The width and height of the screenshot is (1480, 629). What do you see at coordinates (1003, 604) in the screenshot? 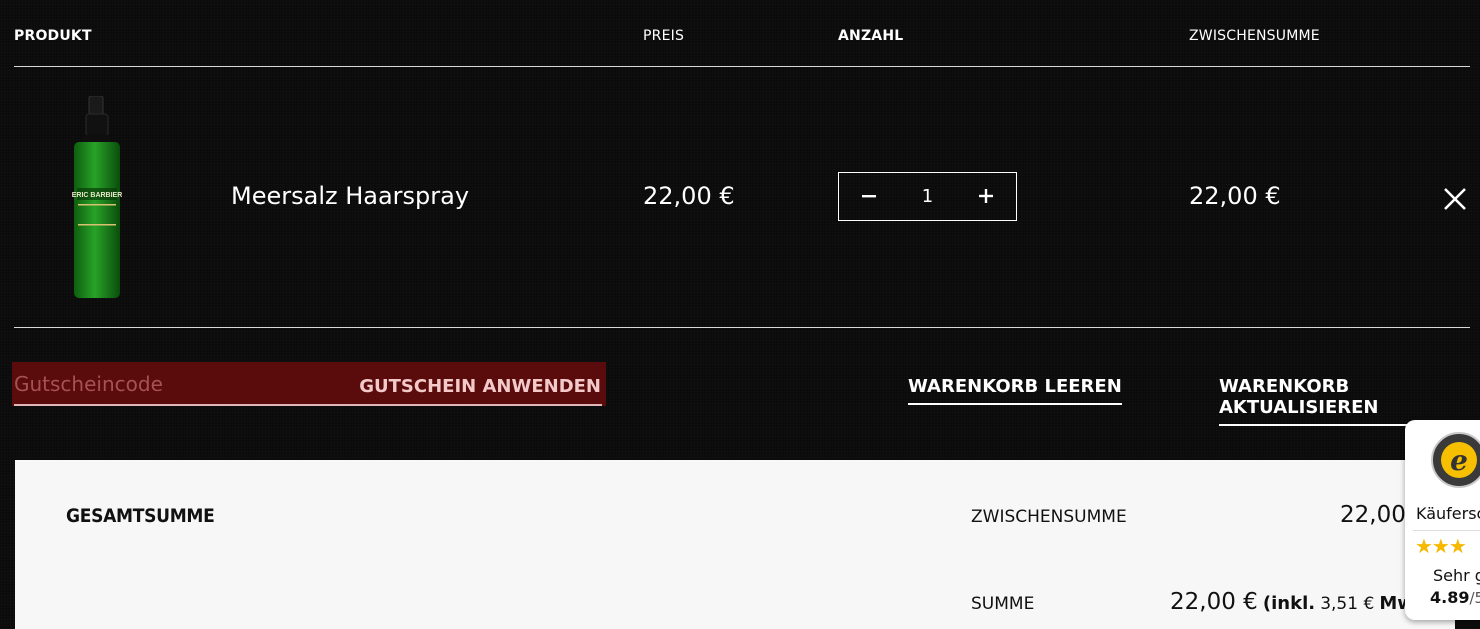
I see `totals-sum-label: SUMME` at bounding box center [1003, 604].